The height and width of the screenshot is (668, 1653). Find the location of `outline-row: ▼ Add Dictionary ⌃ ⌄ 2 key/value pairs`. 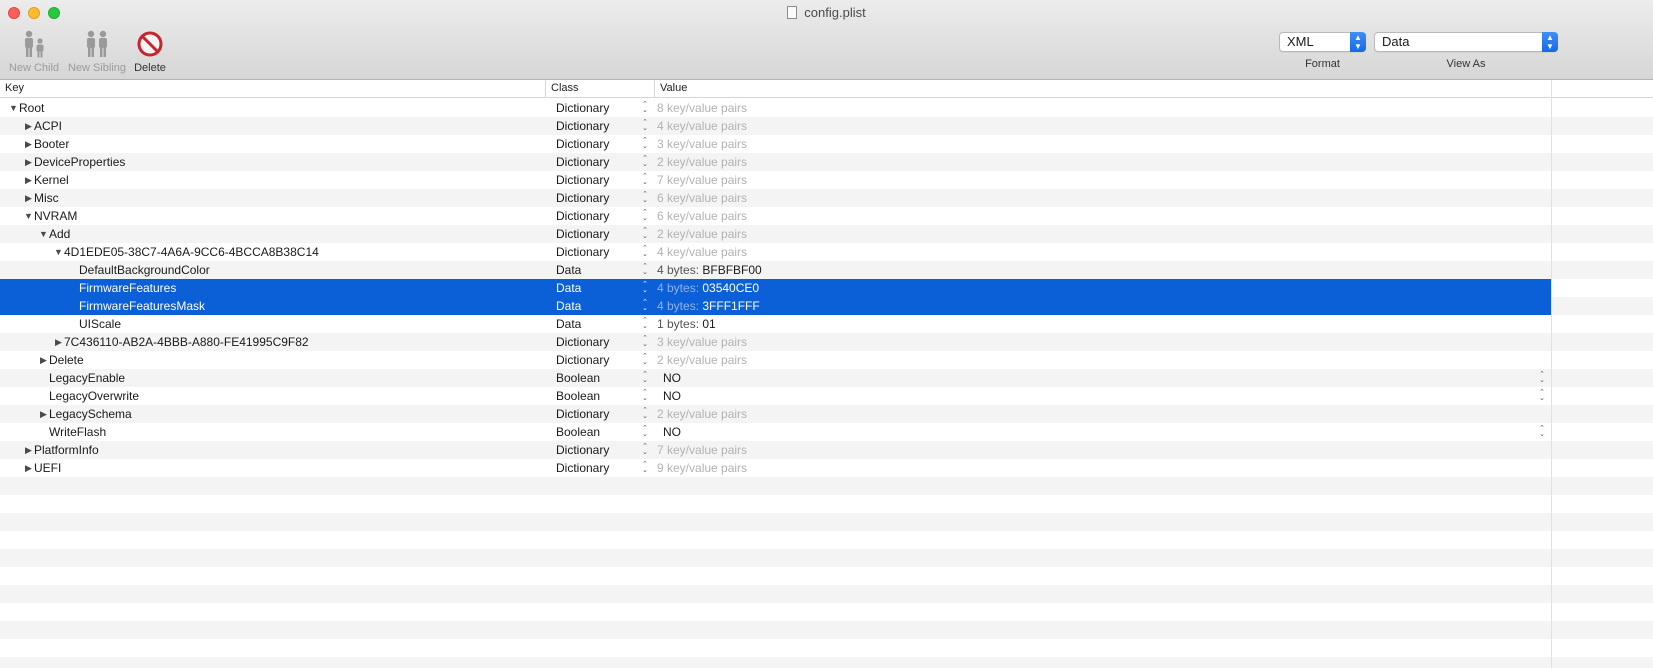

outline-row: ▼ Add Dictionary ⌃ ⌄ 2 key/value pairs is located at coordinates (775, 234).